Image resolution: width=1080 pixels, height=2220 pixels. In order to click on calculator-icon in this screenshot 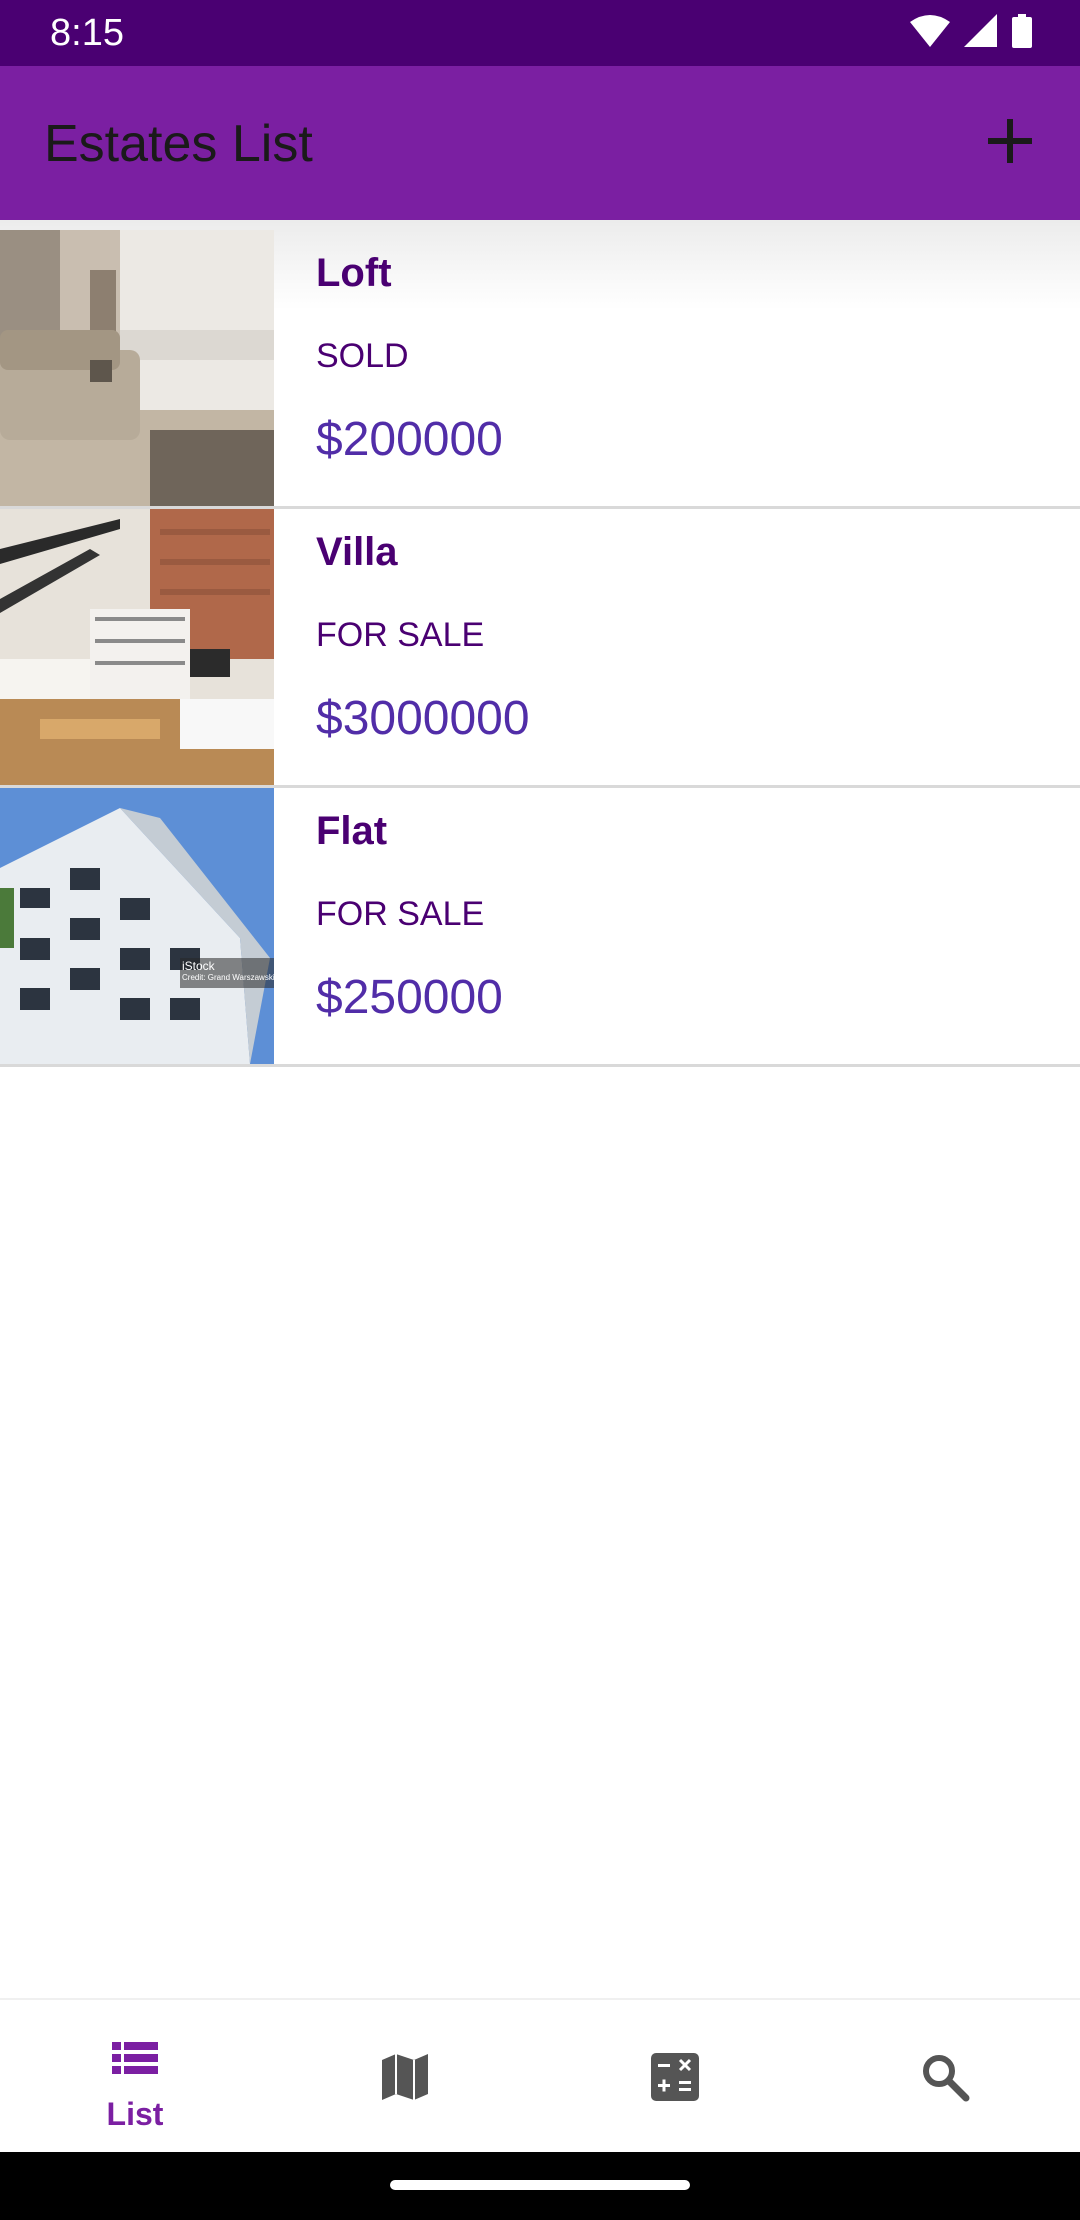, I will do `click(675, 2077)`.